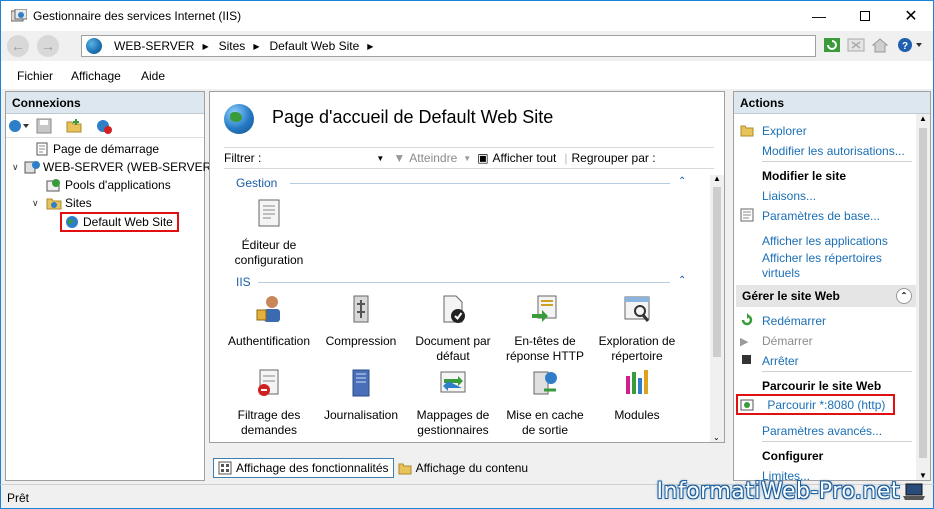 The width and height of the screenshot is (934, 509). I want to click on action-restart: Redémarrer, so click(794, 321).